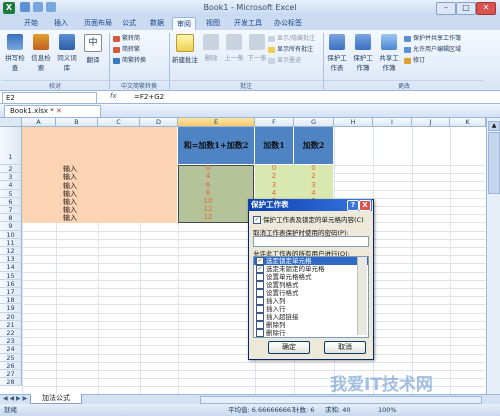 The width and height of the screenshot is (500, 416). I want to click on column-header-F: F, so click(274, 122).